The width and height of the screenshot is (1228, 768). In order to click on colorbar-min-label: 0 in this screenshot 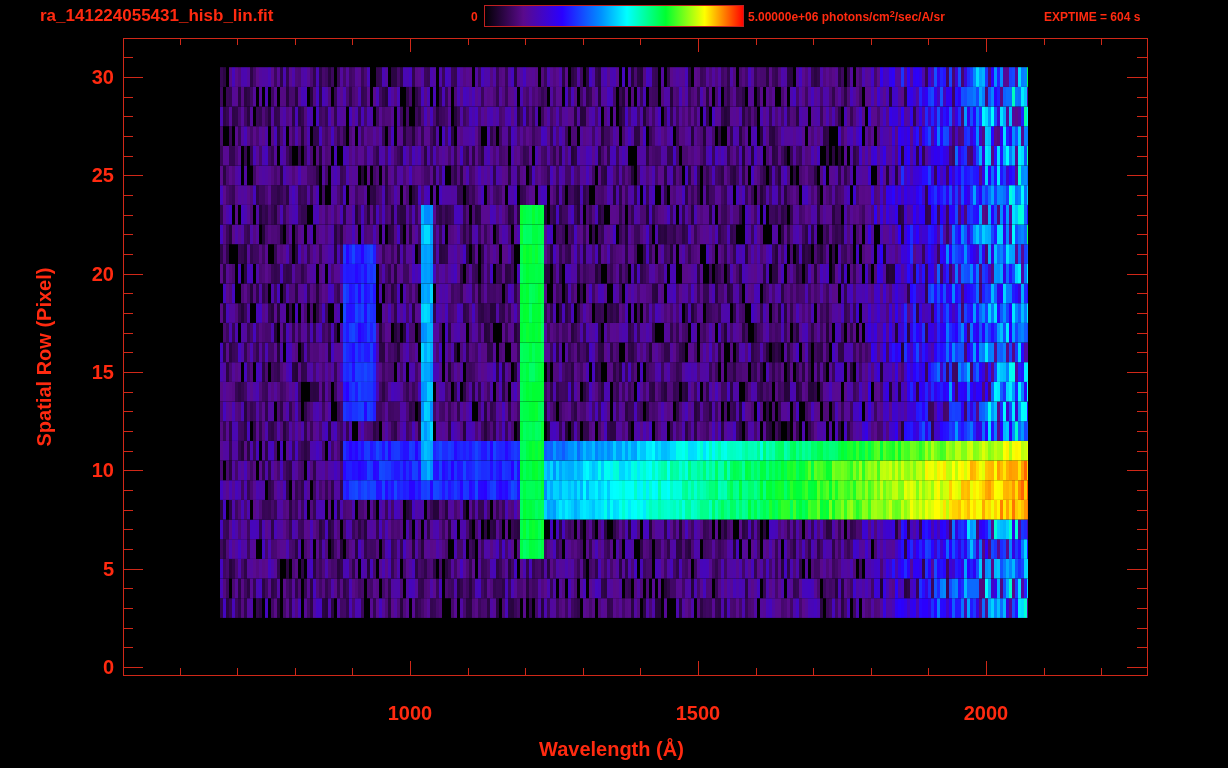, I will do `click(474, 17)`.